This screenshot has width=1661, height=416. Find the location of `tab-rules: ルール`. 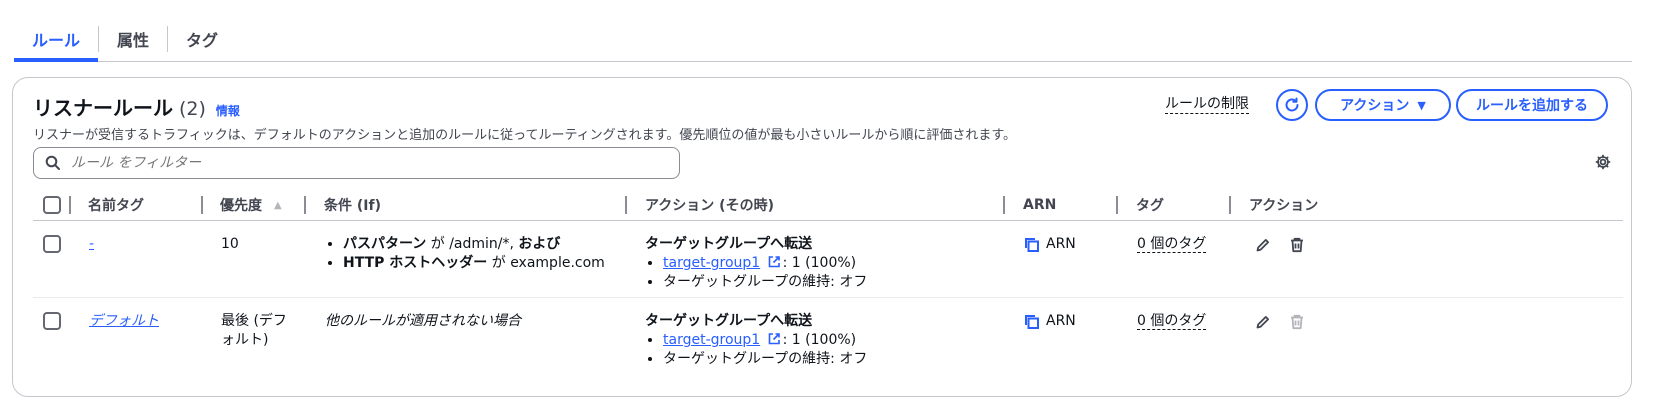

tab-rules: ルール is located at coordinates (56, 39).